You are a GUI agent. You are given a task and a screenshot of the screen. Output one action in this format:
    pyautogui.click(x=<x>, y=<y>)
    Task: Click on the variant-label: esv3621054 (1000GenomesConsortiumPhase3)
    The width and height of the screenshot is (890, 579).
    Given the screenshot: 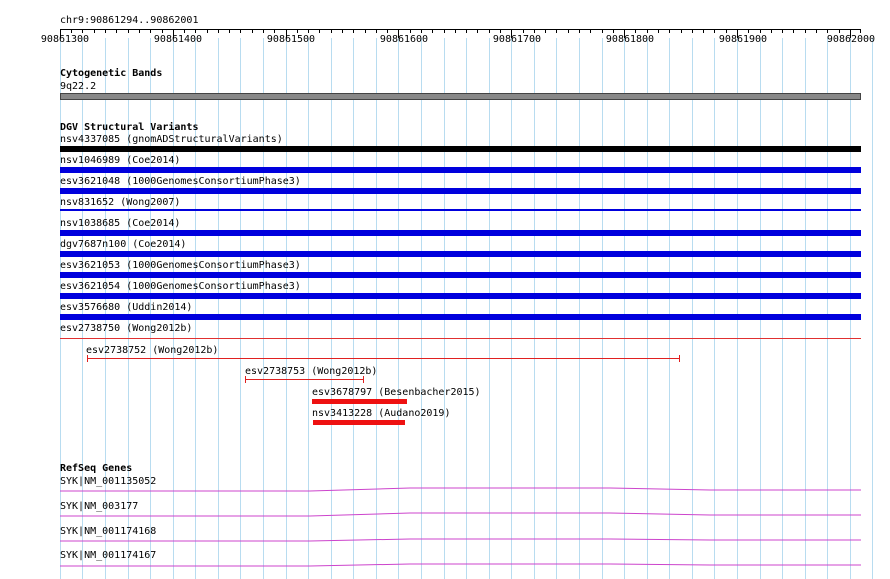 What is the action you would take?
    pyautogui.click(x=180, y=286)
    